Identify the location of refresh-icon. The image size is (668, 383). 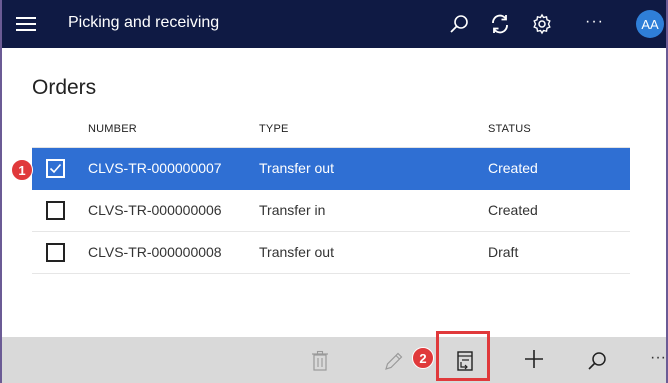
(500, 24).